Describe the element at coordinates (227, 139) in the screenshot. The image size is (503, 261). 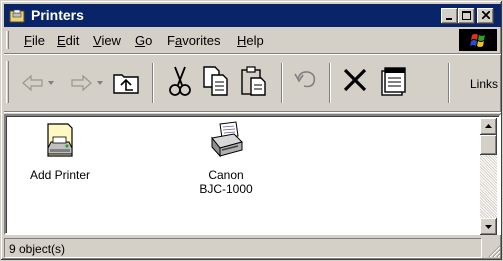
I see `printer-icon` at that location.